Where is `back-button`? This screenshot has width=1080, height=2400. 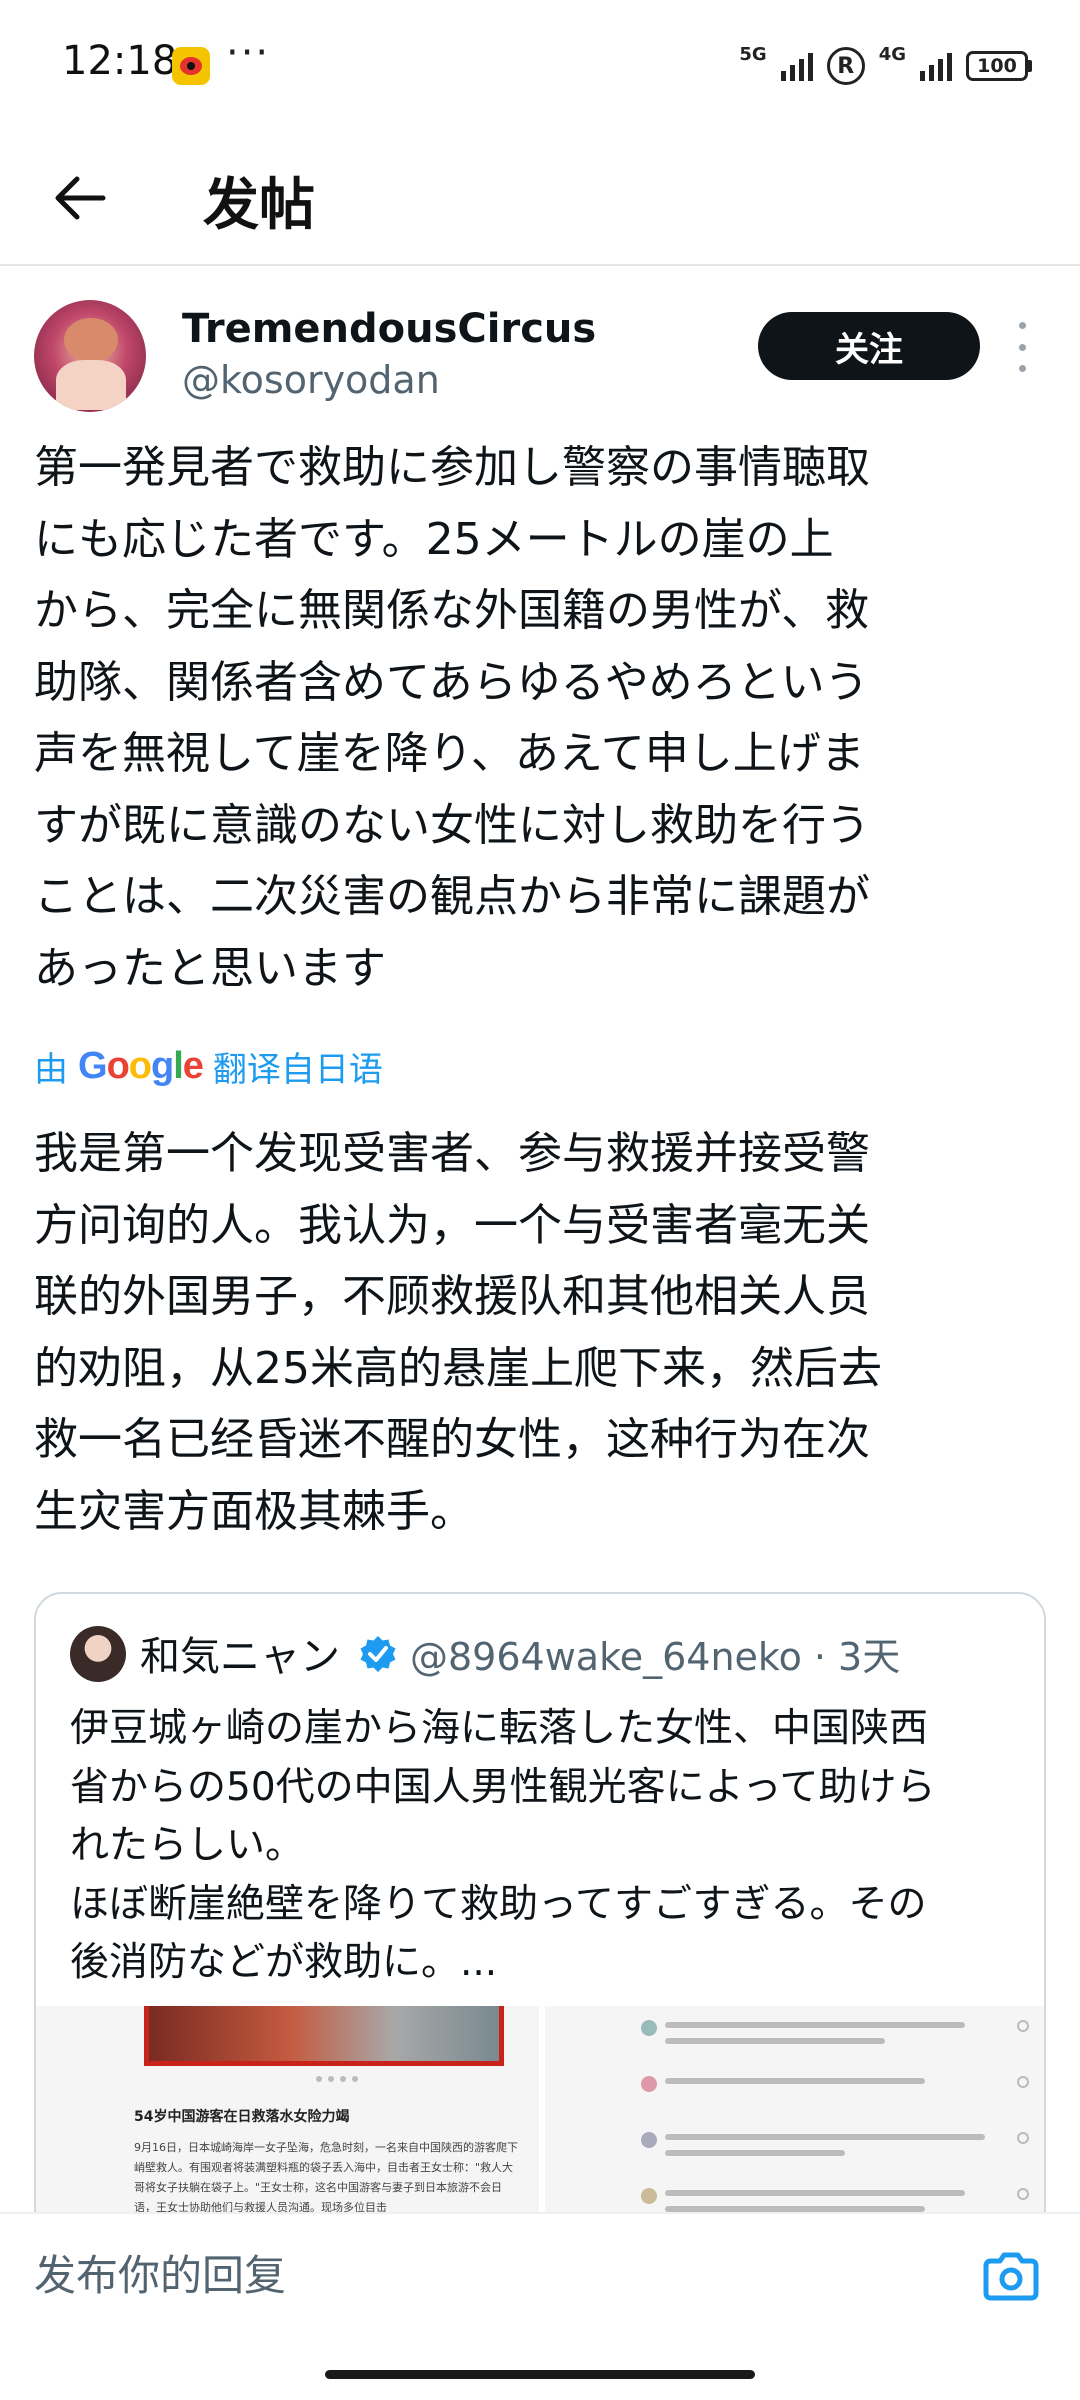 back-button is located at coordinates (80, 198).